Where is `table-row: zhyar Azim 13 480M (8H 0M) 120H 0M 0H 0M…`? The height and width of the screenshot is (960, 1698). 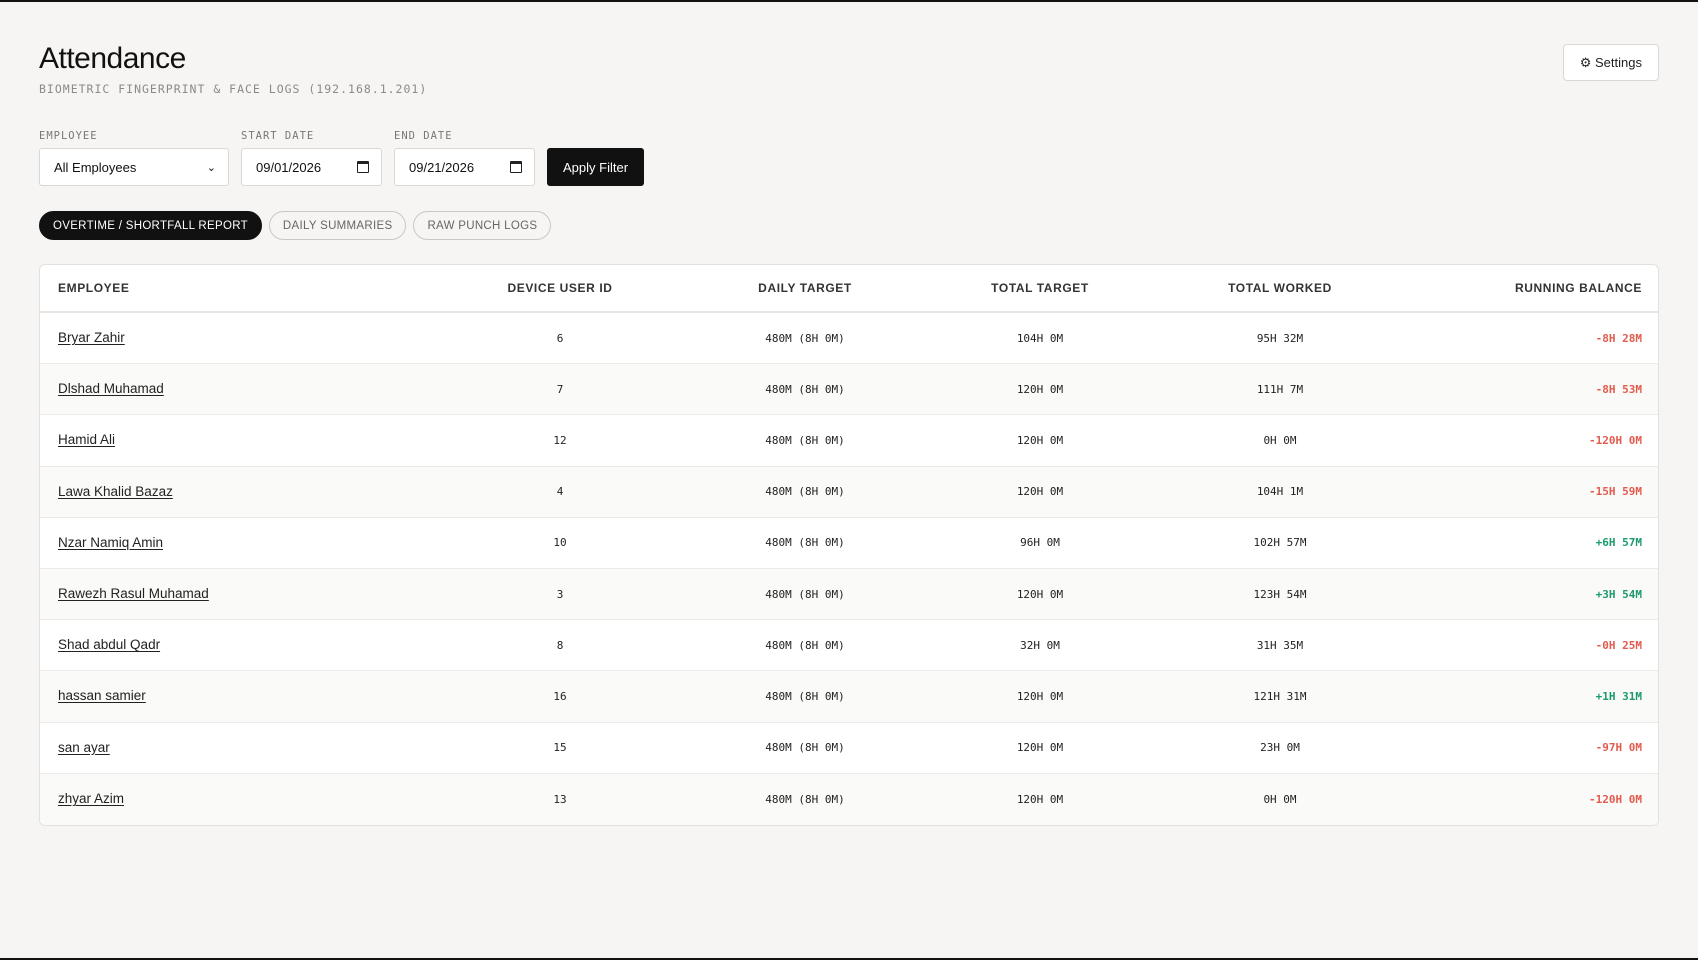
table-row: zhyar Azim 13 480M (8H 0M) 120H 0M 0H 0M… is located at coordinates (849, 799).